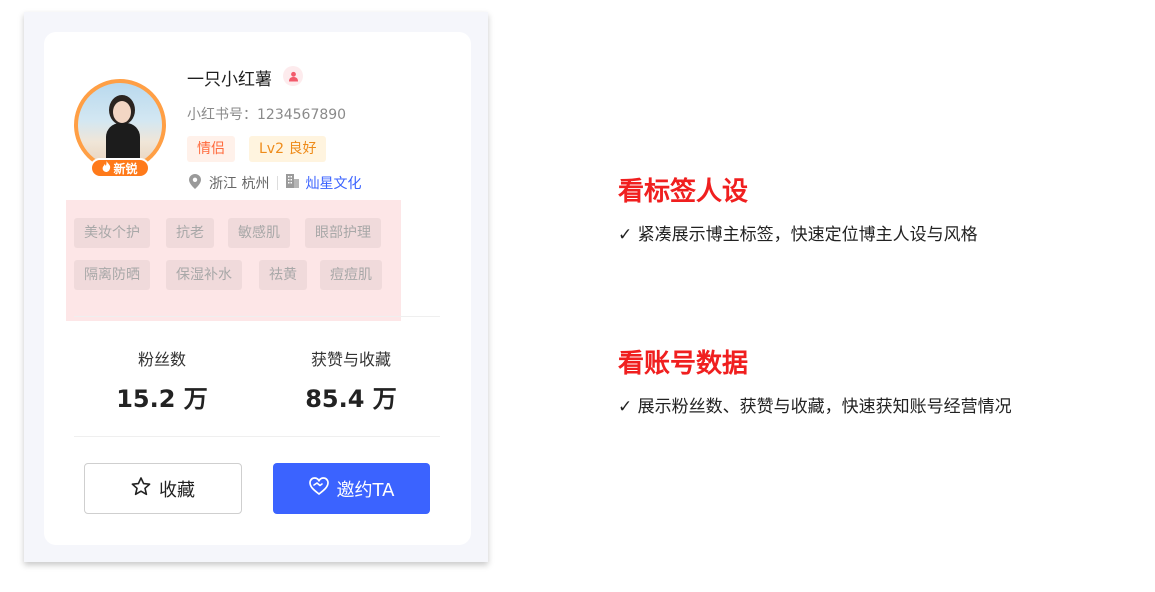 This screenshot has width=1155, height=592. What do you see at coordinates (351, 399) in the screenshot?
I see `likes-value: 85.4 万` at bounding box center [351, 399].